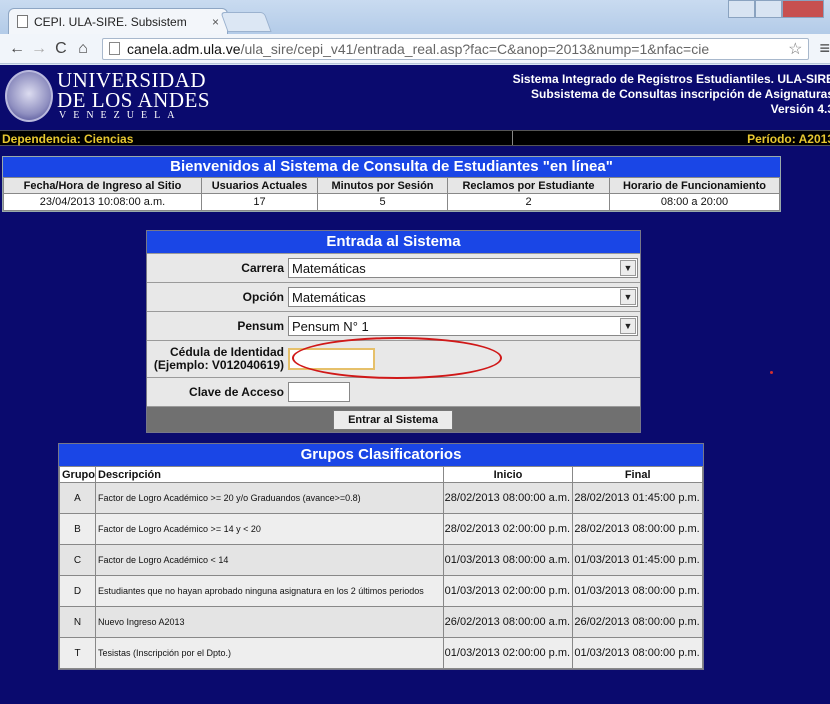 Image resolution: width=830 pixels, height=704 pixels. What do you see at coordinates (508, 560) in the screenshot?
I see `group-start: 01/03/2013 08:00:00 a.m.` at bounding box center [508, 560].